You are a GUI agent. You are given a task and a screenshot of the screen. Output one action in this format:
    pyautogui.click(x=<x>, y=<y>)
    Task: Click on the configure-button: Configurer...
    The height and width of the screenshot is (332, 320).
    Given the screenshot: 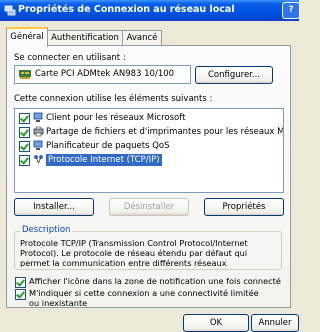 What is the action you would take?
    pyautogui.click(x=234, y=75)
    